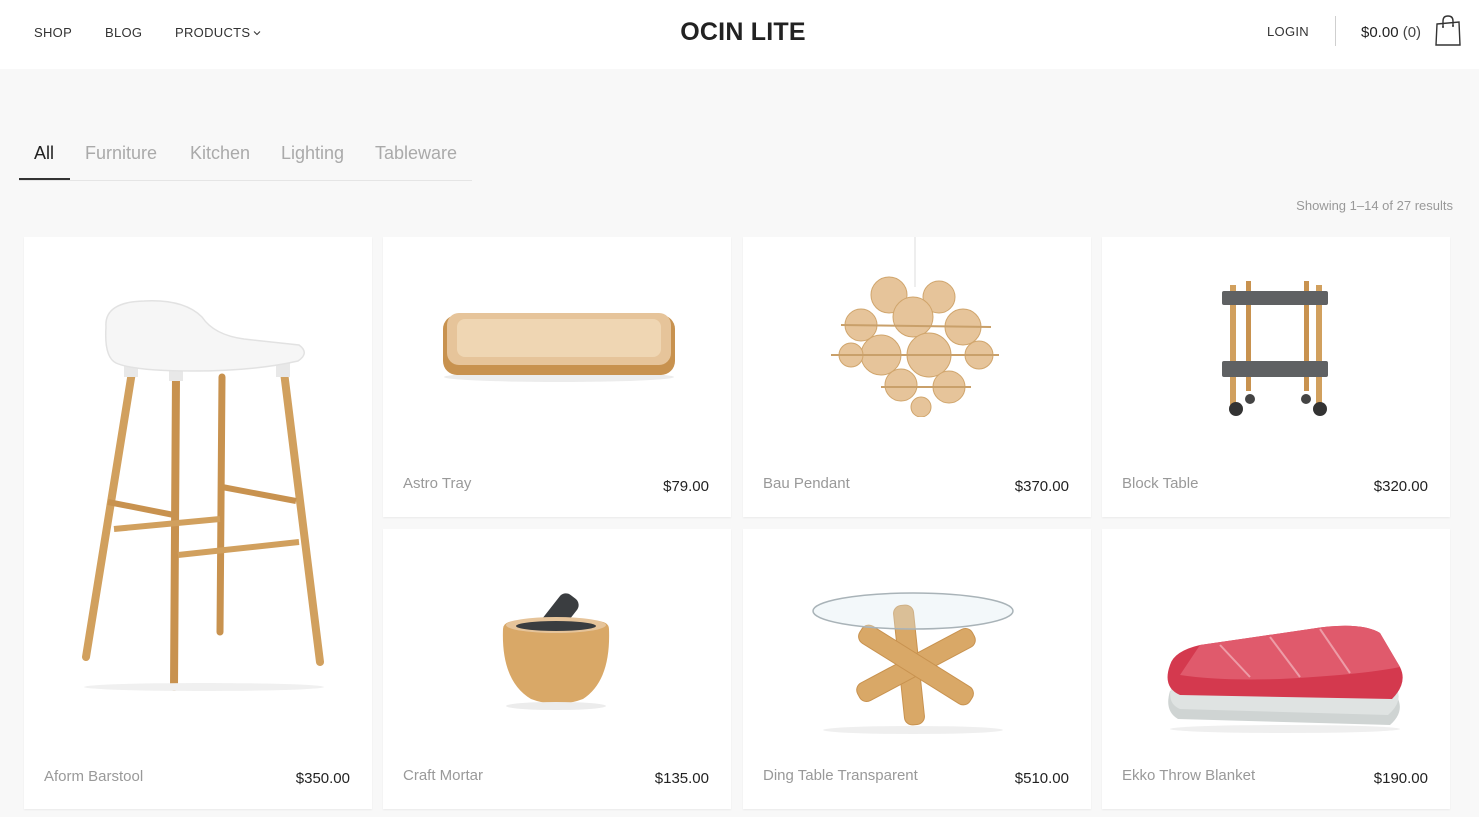 Image resolution: width=1479 pixels, height=817 pixels. I want to click on cart-summary-link: $0.00 (0), so click(1391, 32).